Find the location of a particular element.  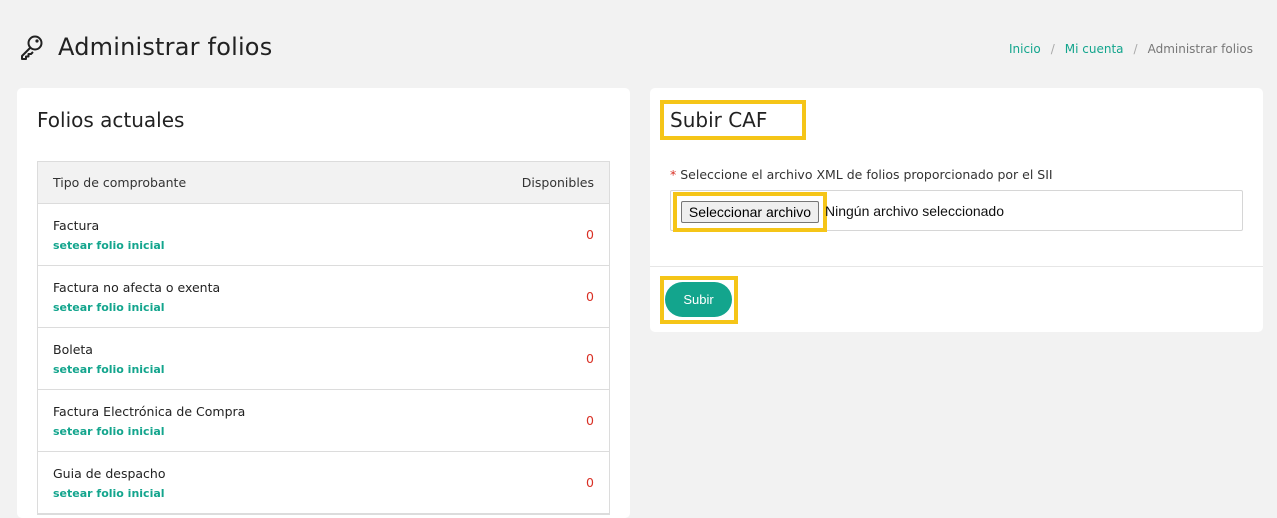

table-header: Tipo de comprobante Disponibles is located at coordinates (323, 183).